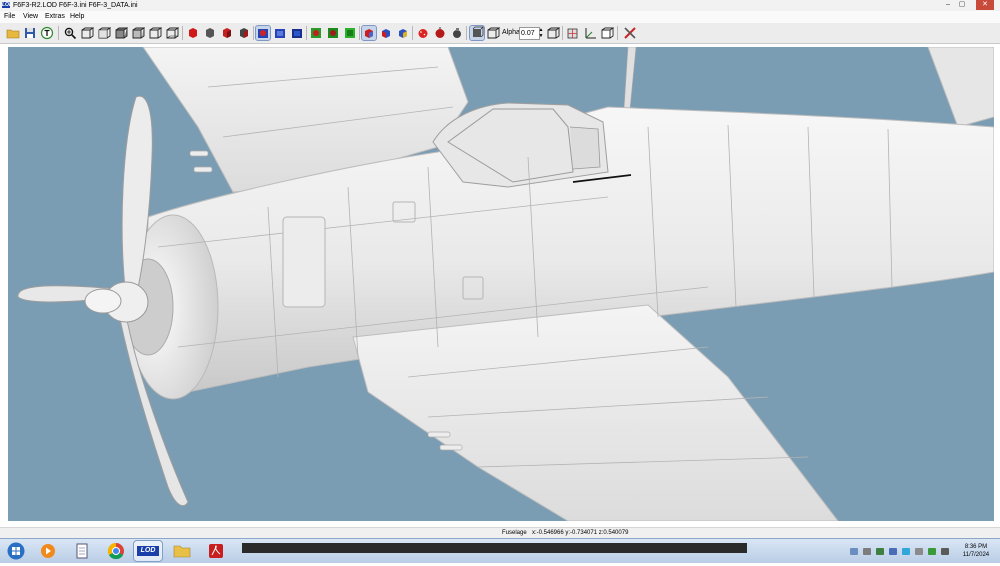 The image size is (1000, 566). What do you see at coordinates (500, 17) in the screenshot?
I see `menu-bar: File View Extras Help` at bounding box center [500, 17].